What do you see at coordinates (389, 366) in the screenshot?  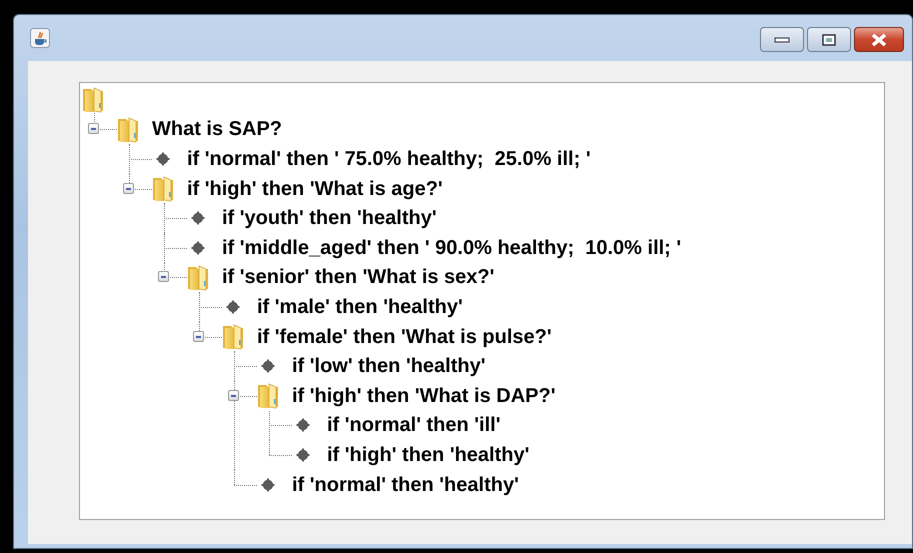 I see `tree-node-label: if 'low' then 'healthy'` at bounding box center [389, 366].